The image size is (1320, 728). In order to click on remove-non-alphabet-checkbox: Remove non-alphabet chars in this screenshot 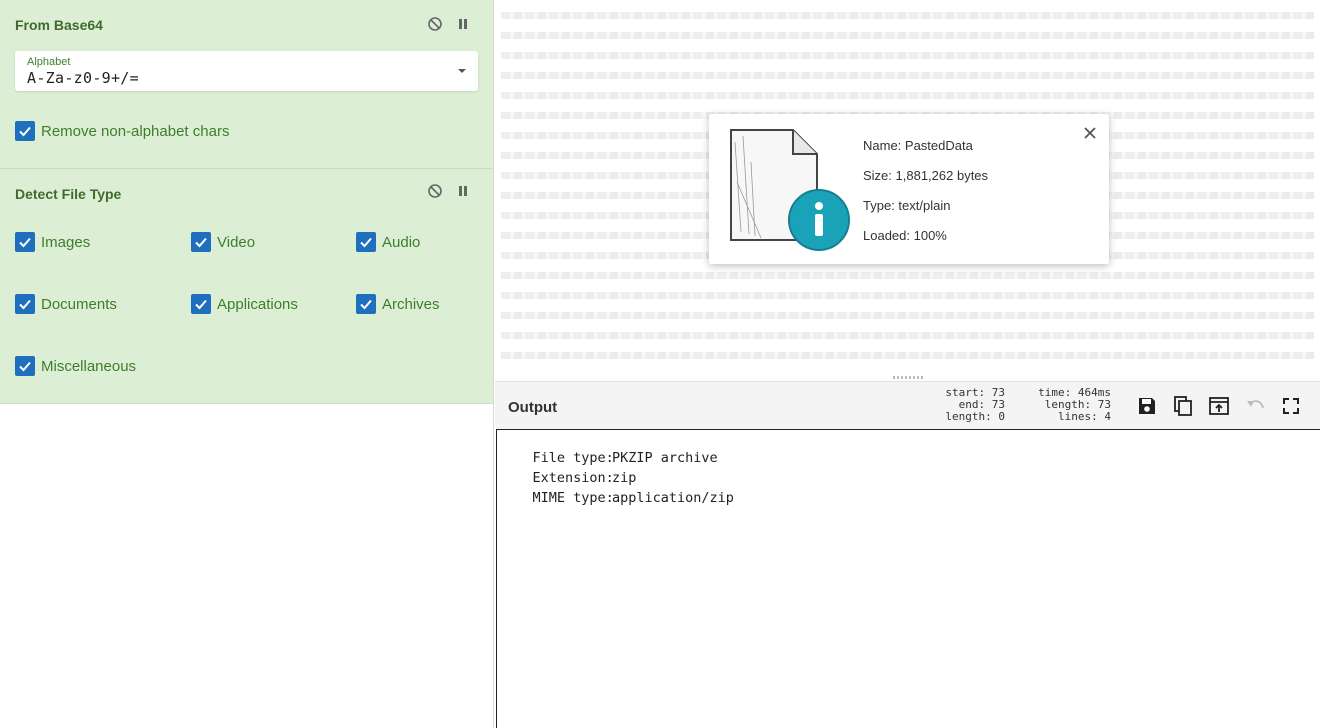, I will do `click(122, 131)`.